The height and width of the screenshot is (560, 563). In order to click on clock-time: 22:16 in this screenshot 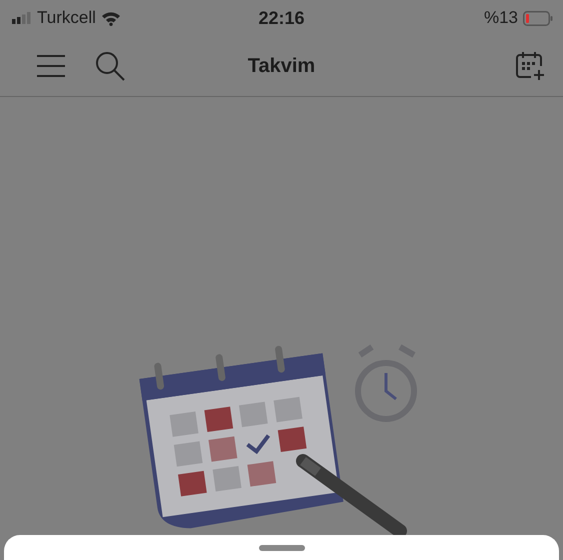, I will do `click(281, 18)`.